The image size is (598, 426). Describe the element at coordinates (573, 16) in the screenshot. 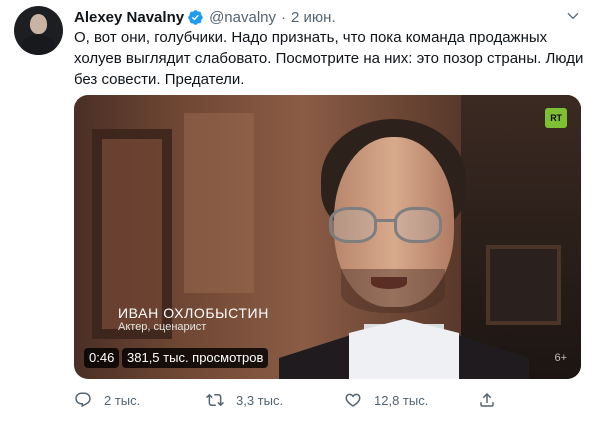

I see `chevron-down-icon` at that location.